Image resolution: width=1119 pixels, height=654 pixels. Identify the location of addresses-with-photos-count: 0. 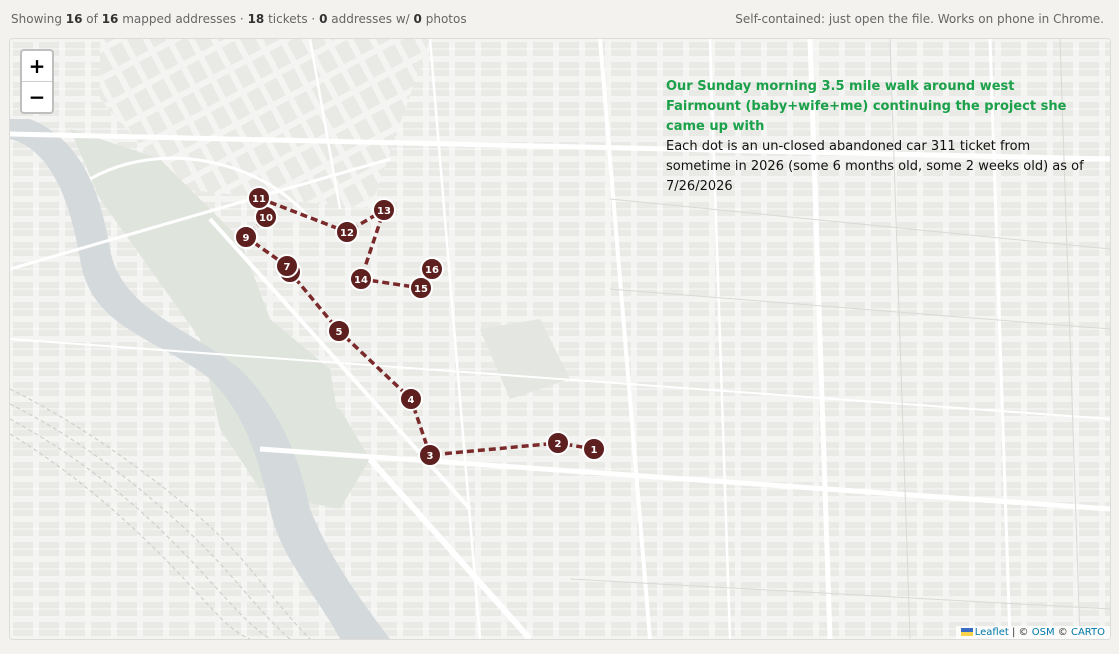
(323, 19).